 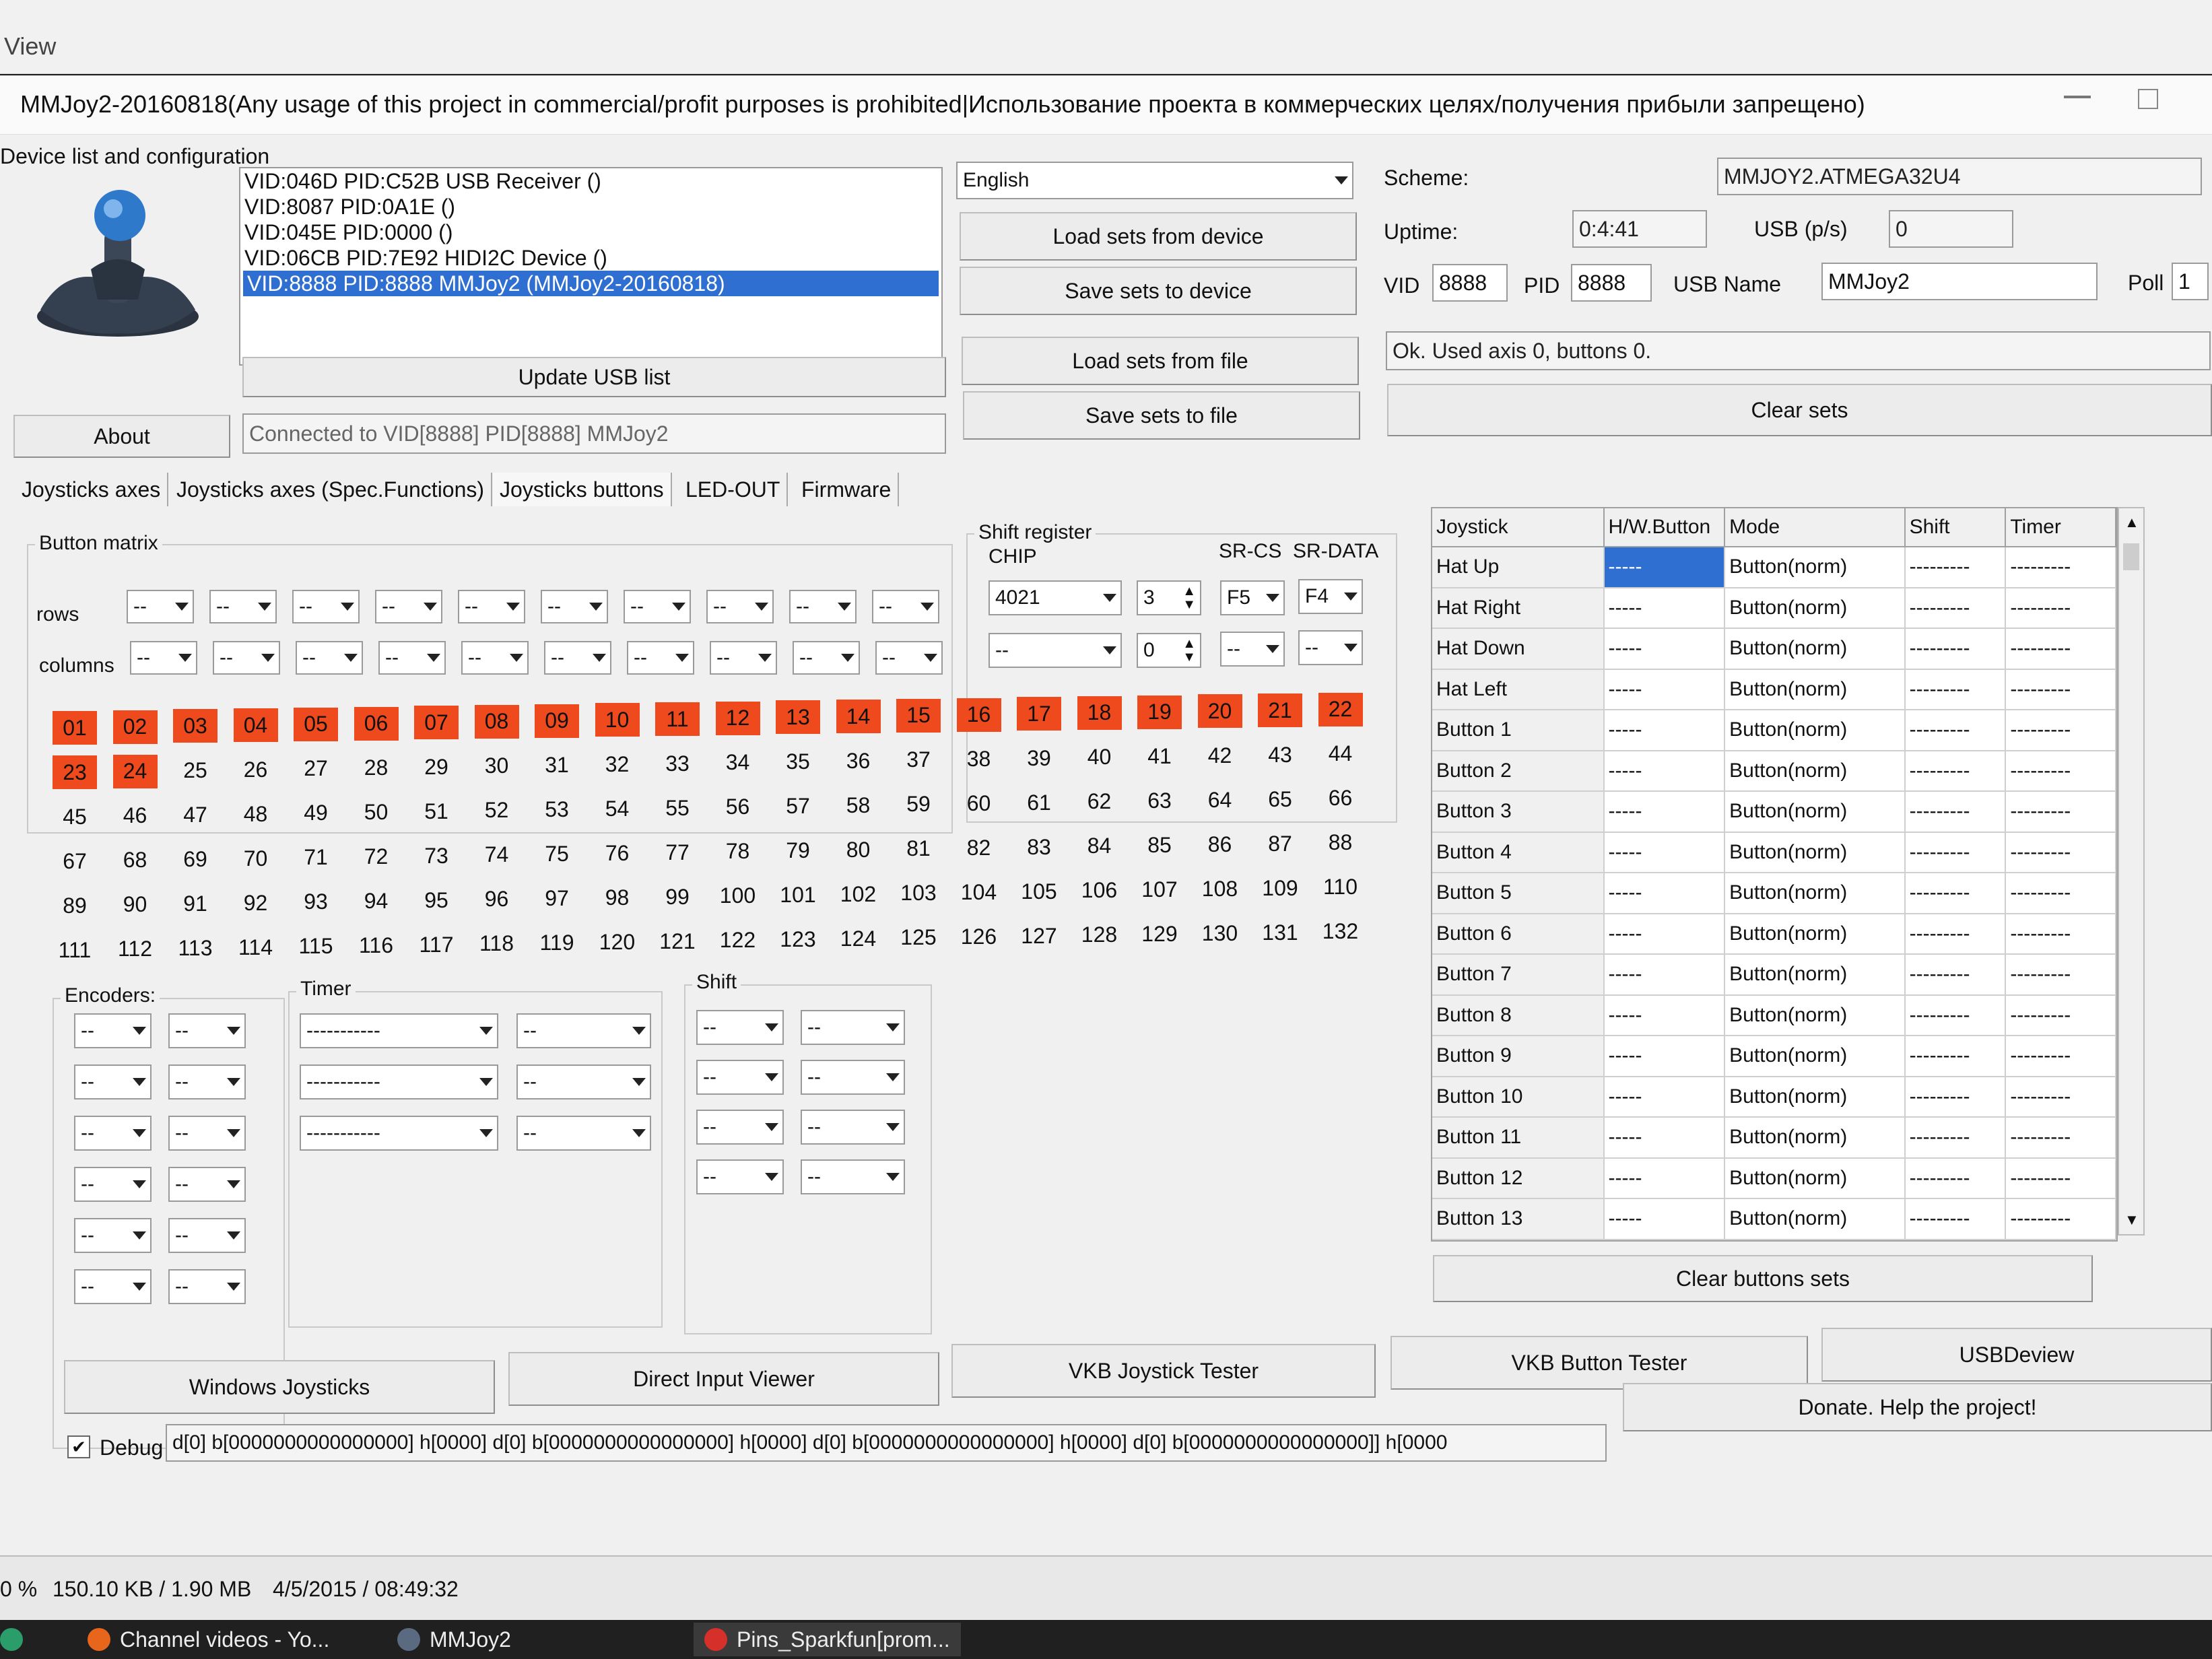 I want to click on button-cell: 114, so click(x=256, y=947).